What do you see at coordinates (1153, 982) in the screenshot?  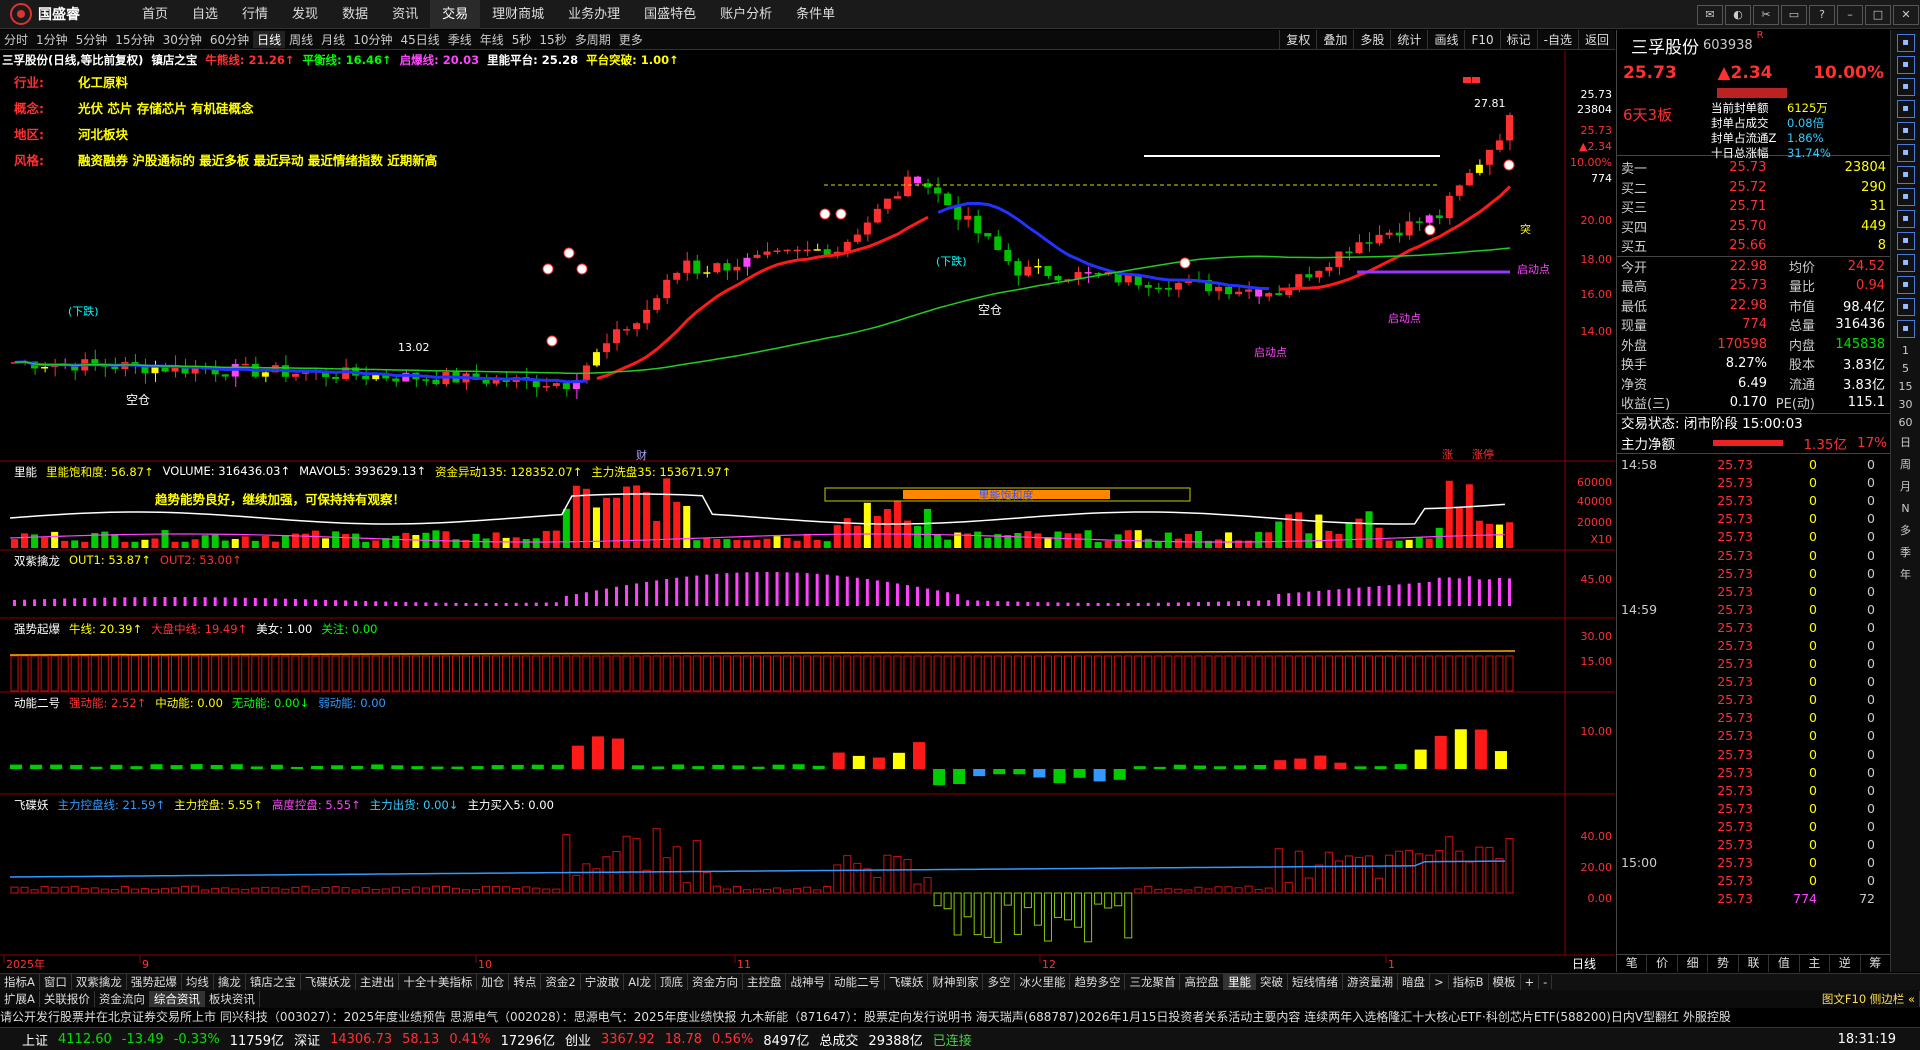 I see `indicator-tab: 三龙聚首` at bounding box center [1153, 982].